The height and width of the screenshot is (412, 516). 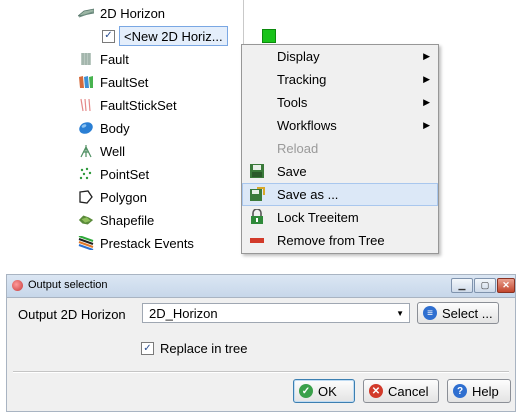 What do you see at coordinates (115, 128) in the screenshot?
I see `tree-item-label: Body` at bounding box center [115, 128].